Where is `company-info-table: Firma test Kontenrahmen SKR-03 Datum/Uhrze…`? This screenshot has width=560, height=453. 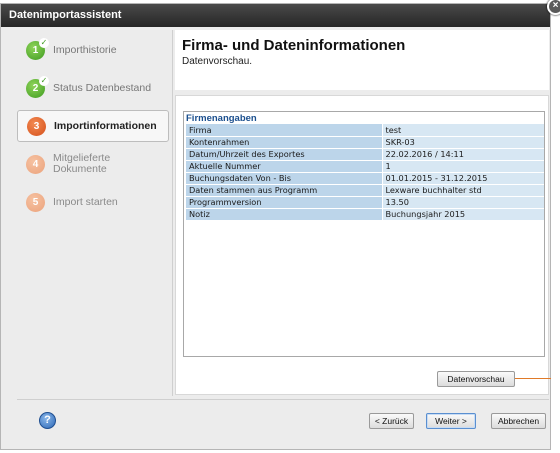 company-info-table: Firma test Kontenrahmen SKR-03 Datum/Uhrze… is located at coordinates (365, 172).